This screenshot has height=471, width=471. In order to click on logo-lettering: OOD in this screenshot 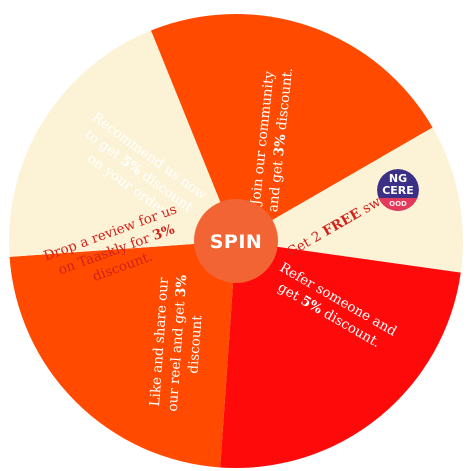, I will do `click(398, 204)`.